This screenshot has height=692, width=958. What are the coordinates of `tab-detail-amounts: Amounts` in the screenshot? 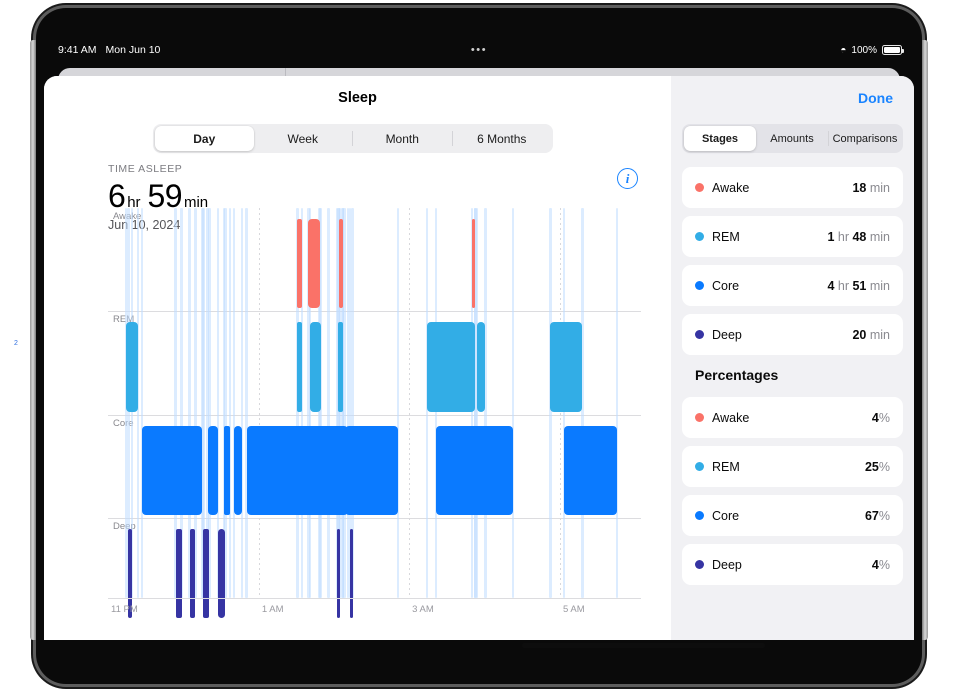 It's located at (792, 138).